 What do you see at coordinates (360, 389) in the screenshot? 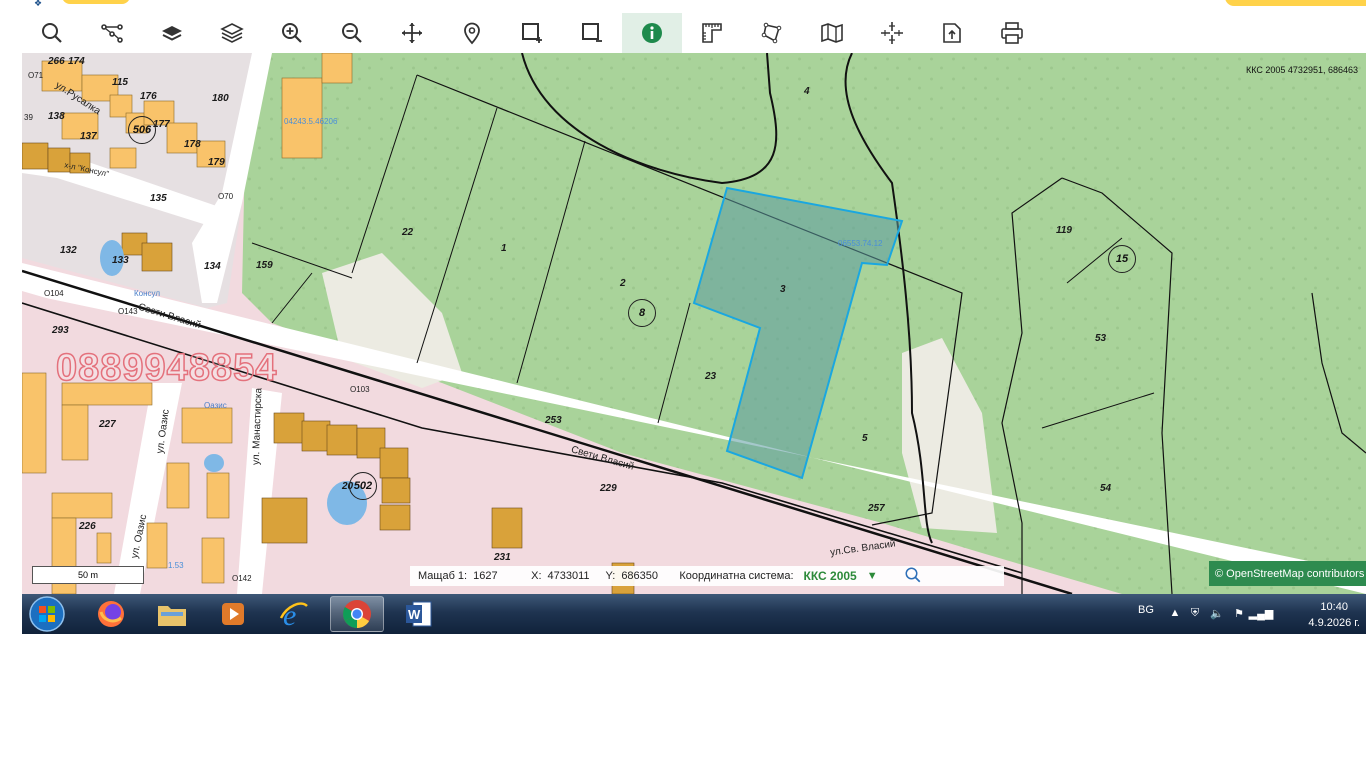
I see `point-label: О103` at bounding box center [360, 389].